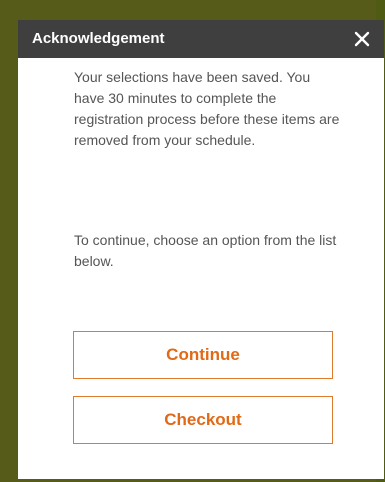 This screenshot has height=482, width=385. I want to click on dialog-header: Acknowledgement, so click(201, 39).